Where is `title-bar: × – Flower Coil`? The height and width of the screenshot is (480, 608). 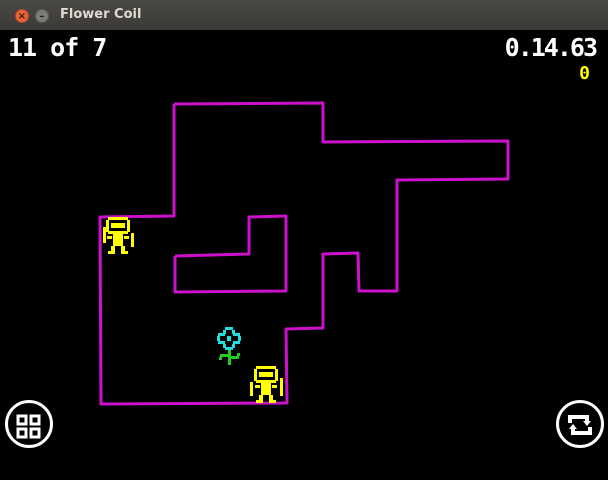 title-bar: × – Flower Coil is located at coordinates (304, 15).